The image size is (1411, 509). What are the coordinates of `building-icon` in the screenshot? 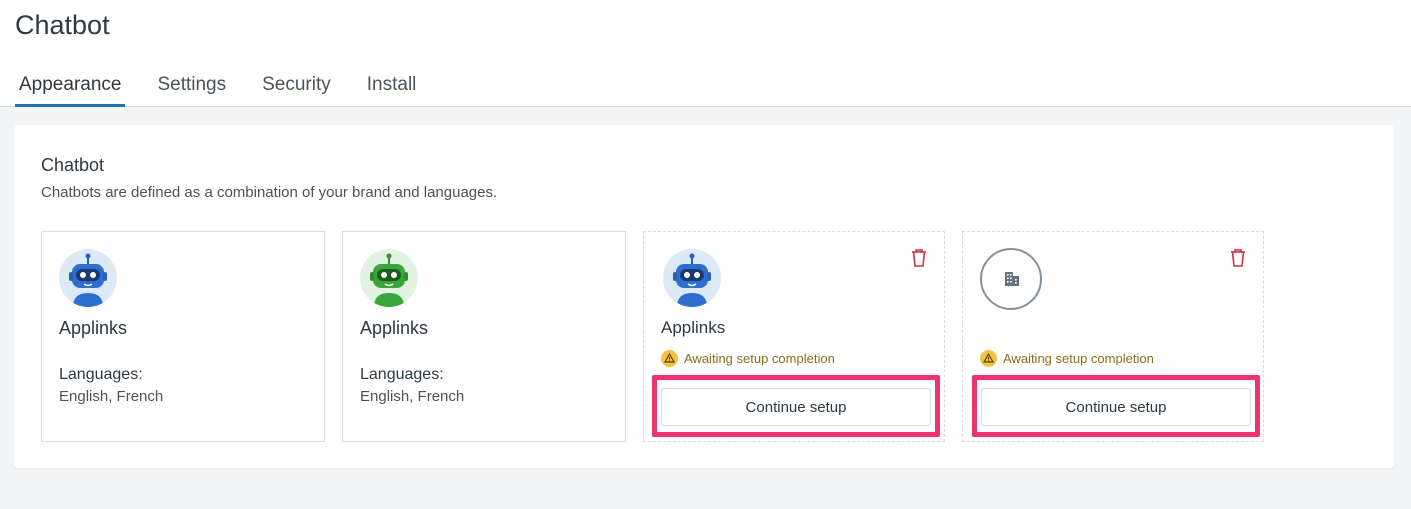 It's located at (1011, 279).